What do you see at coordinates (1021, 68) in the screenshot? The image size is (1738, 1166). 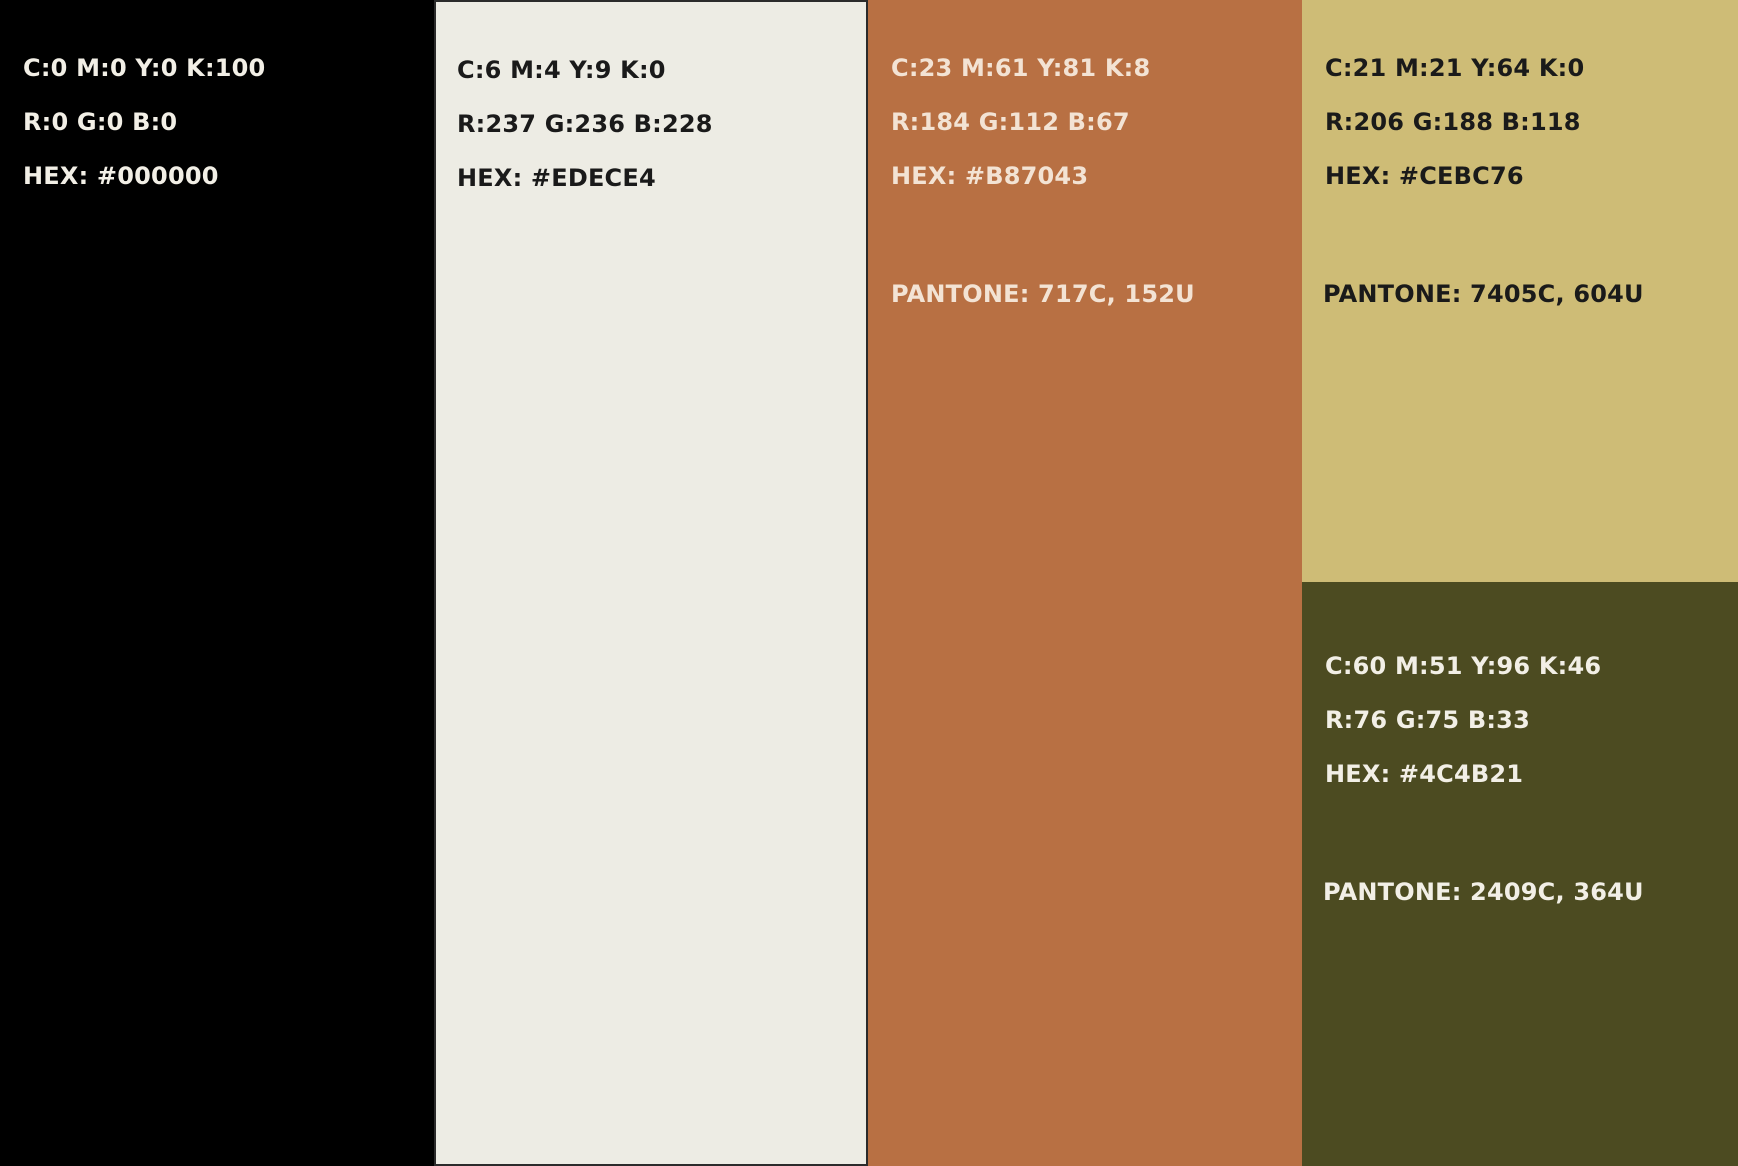 I see `cmyk-value: C:23 M:61 Y:81 K:8` at bounding box center [1021, 68].